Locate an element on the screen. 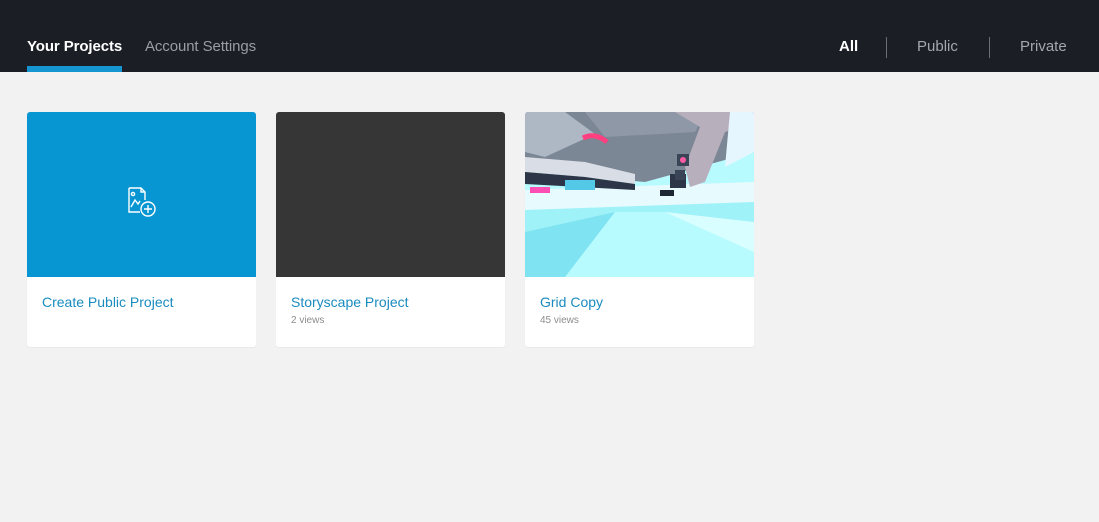 Image resolution: width=1099 pixels, height=522 pixels. card-title: Create Public Project is located at coordinates (108, 302).